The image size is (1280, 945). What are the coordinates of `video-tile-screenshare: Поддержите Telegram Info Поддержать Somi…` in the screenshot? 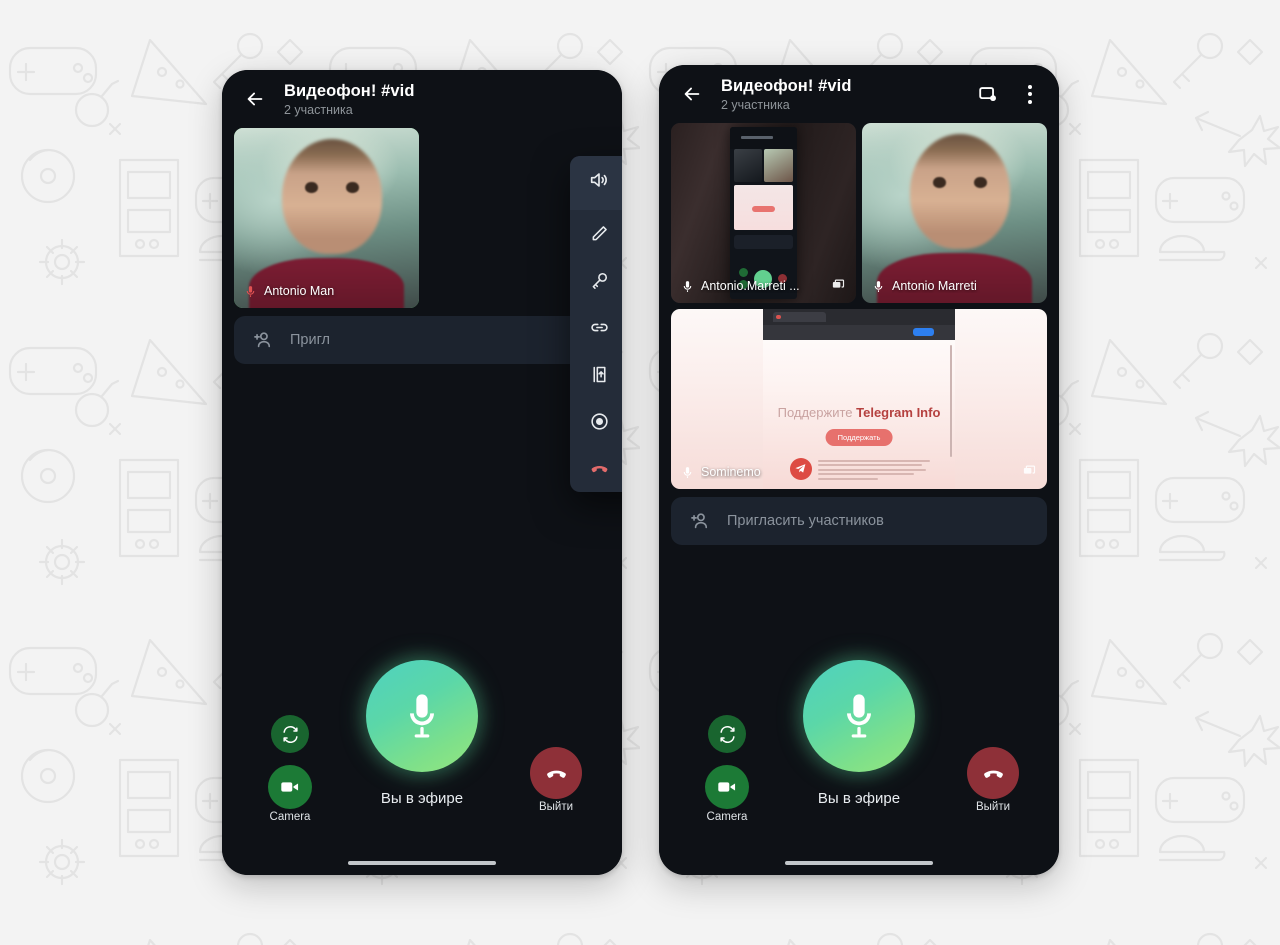 It's located at (859, 399).